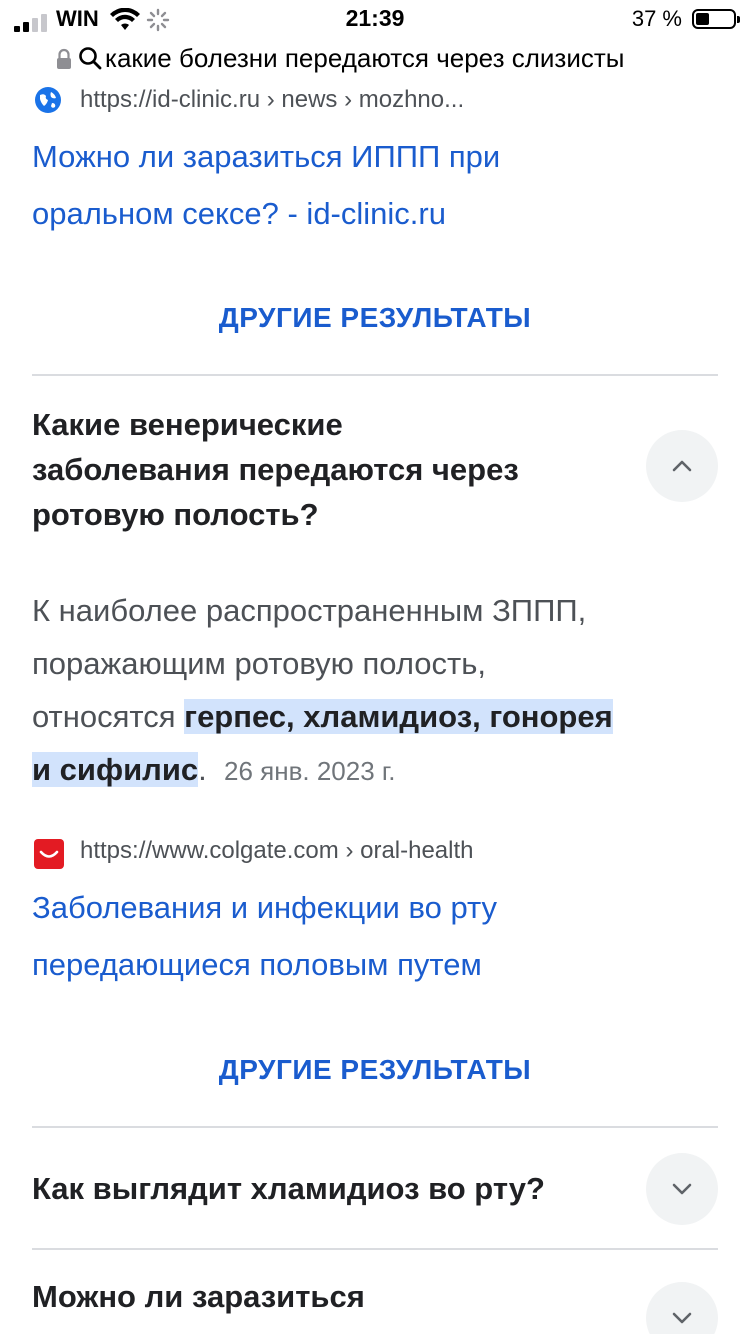 The width and height of the screenshot is (750, 1334). What do you see at coordinates (365, 58) in the screenshot?
I see `search-query-text: какие болезни передаются через слизисты` at bounding box center [365, 58].